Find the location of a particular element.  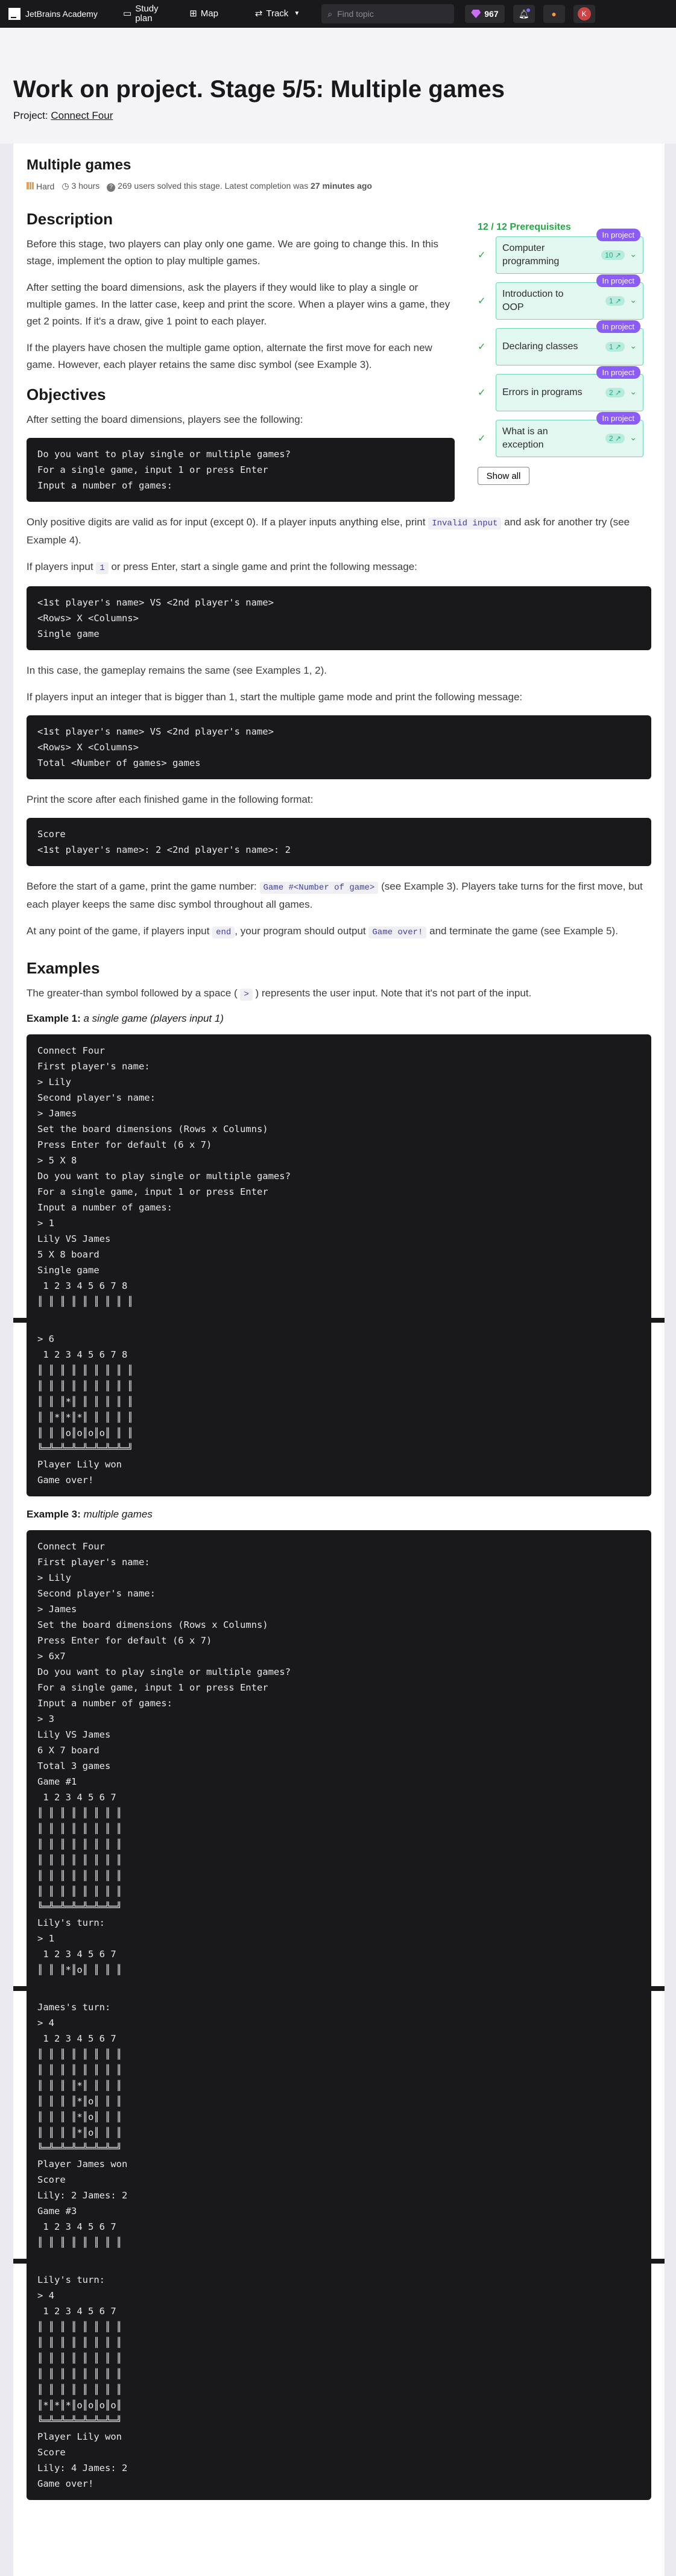

avatar: K is located at coordinates (584, 14).